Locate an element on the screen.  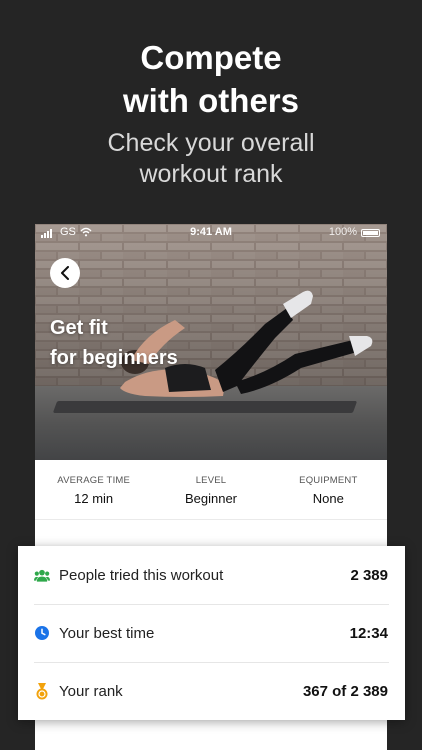
info-row-best-time: Your best time 12:34 is located at coordinates (211, 633).